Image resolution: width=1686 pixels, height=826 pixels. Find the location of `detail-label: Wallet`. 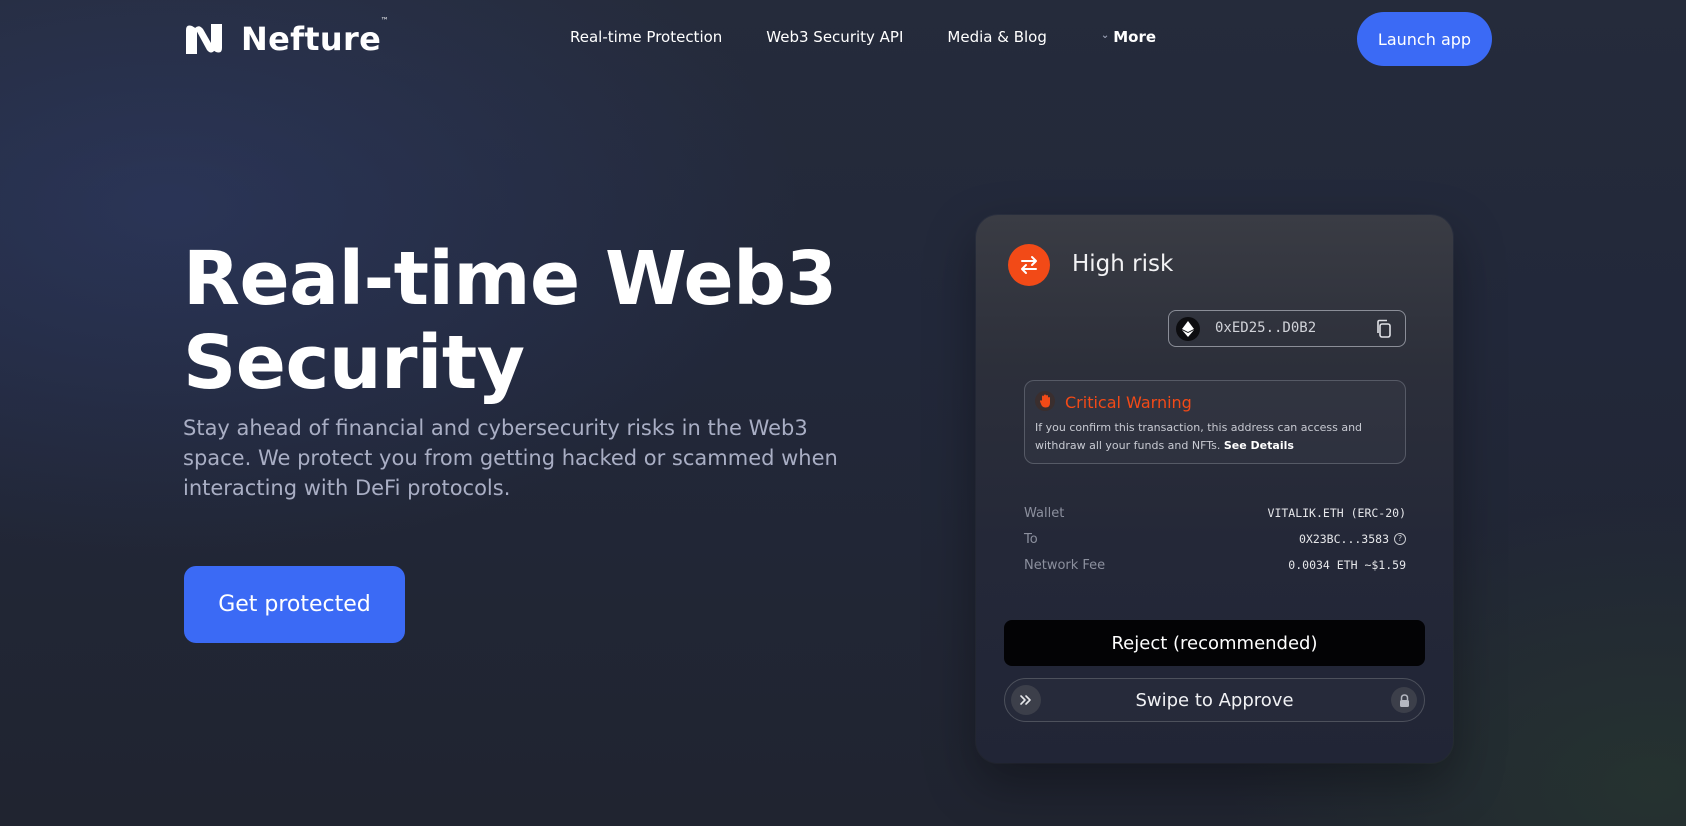

detail-label: Wallet is located at coordinates (1044, 513).